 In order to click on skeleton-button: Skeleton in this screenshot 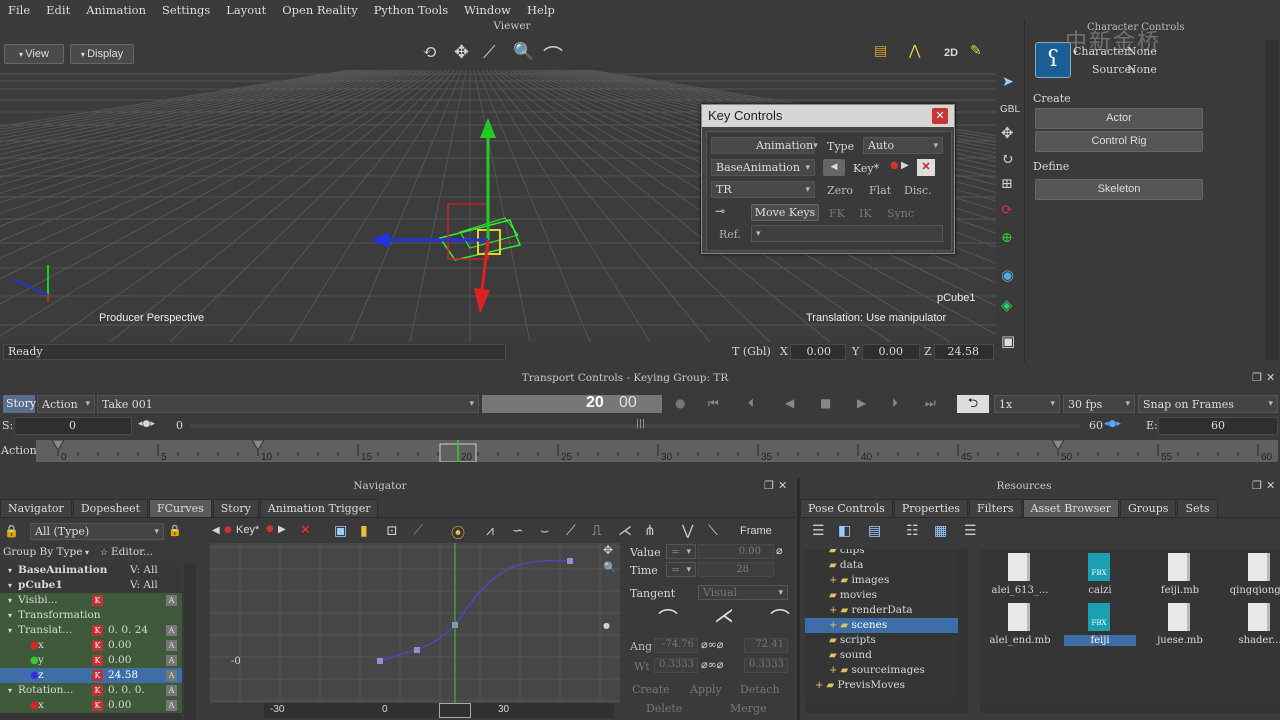, I will do `click(1119, 189)`.